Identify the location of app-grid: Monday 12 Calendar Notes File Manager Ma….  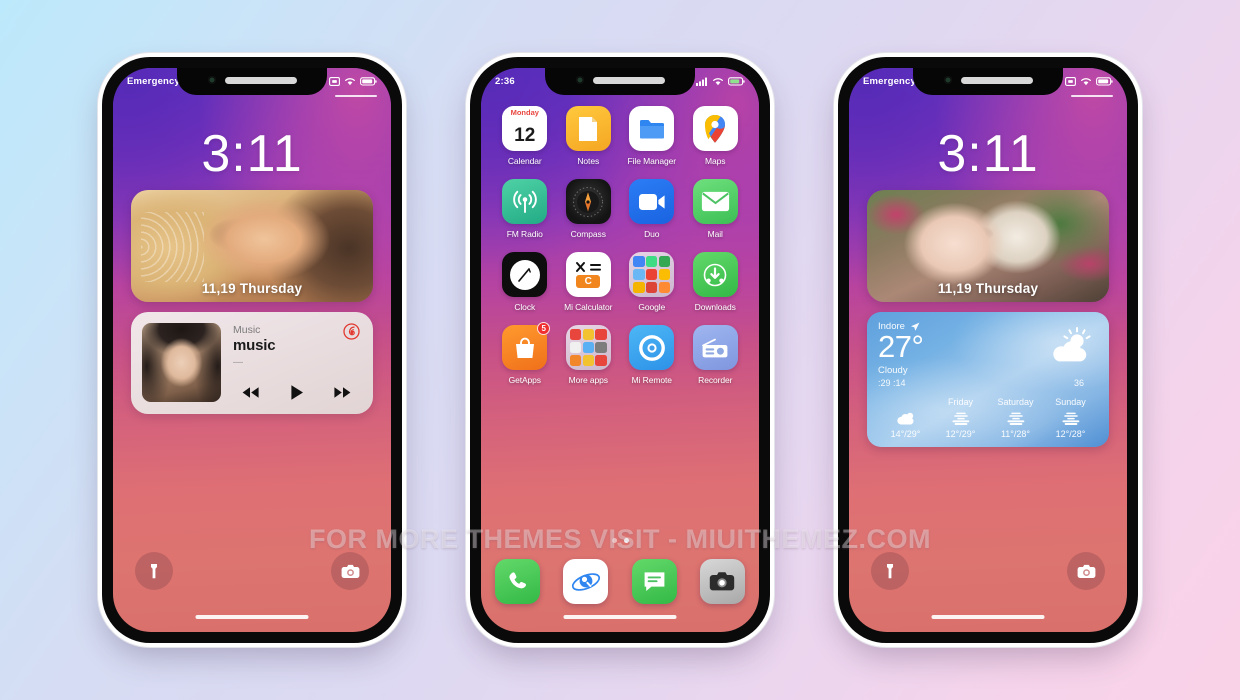
(620, 245).